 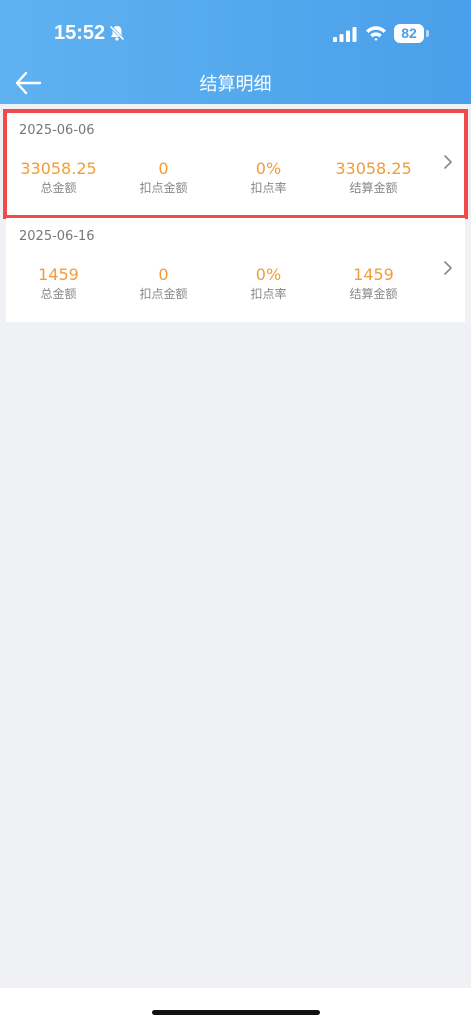 I want to click on stat-settlement-amount: 1459 结算金额, so click(x=373, y=283).